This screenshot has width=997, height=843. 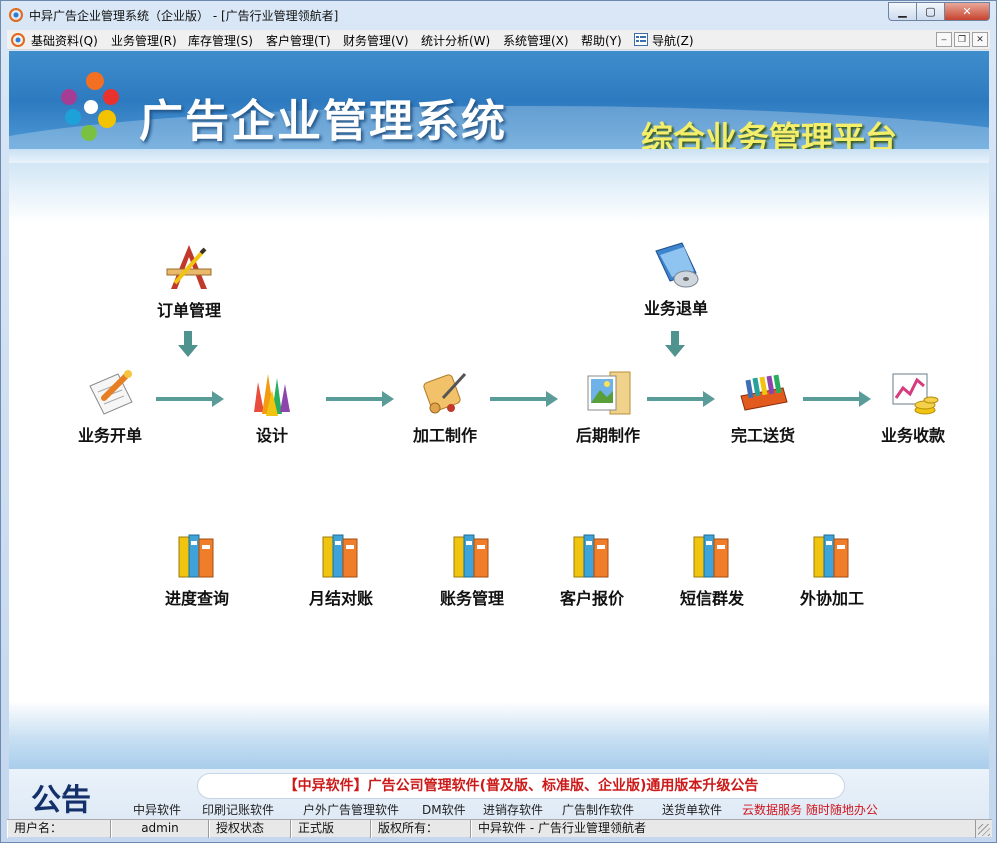 I want to click on status-copyright-value: 中异软件 - 广告行业管理领航者, so click(x=723, y=829).